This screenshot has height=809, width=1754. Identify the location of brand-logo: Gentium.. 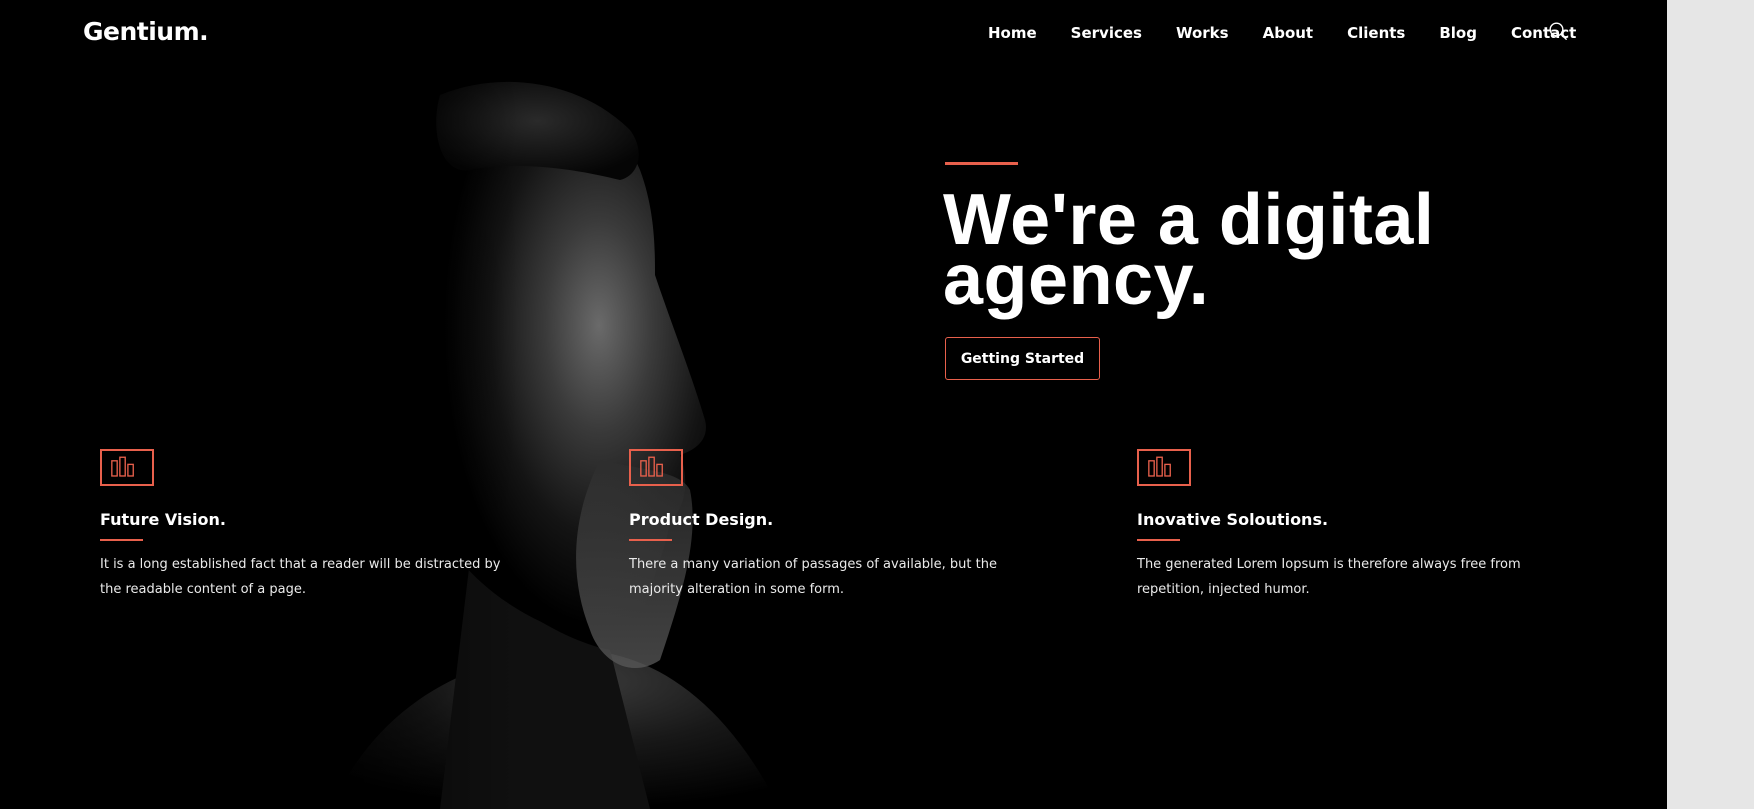
(146, 31).